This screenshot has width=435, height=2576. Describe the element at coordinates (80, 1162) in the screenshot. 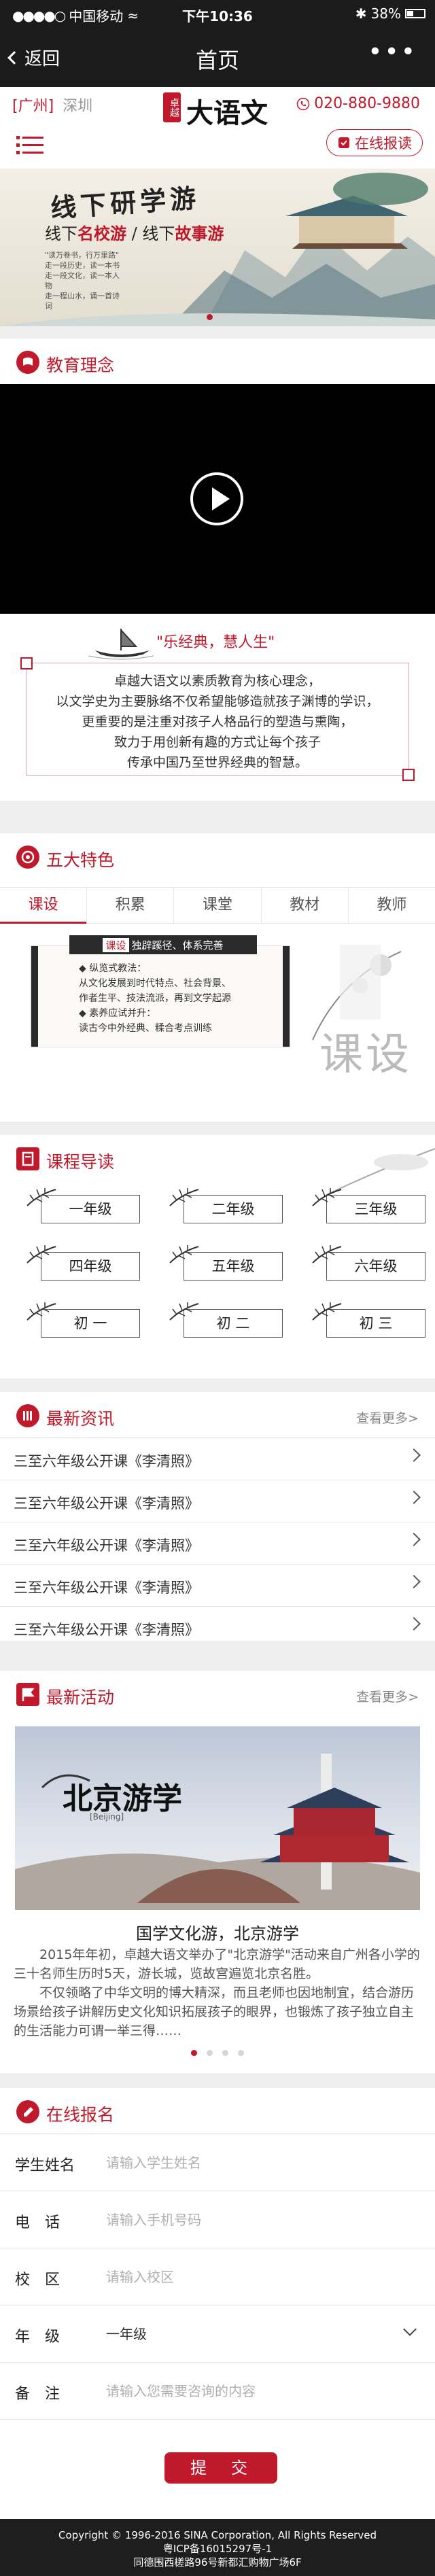

I see `section-title: 课程导读` at that location.